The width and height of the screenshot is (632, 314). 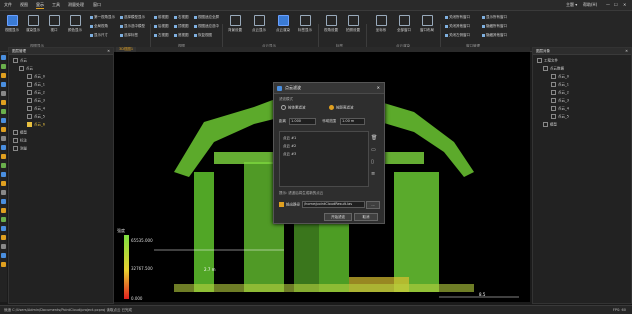 What do you see at coordinates (132, 26) in the screenshot?
I see `show-selected-button: 显示选中模型` at bounding box center [132, 26].